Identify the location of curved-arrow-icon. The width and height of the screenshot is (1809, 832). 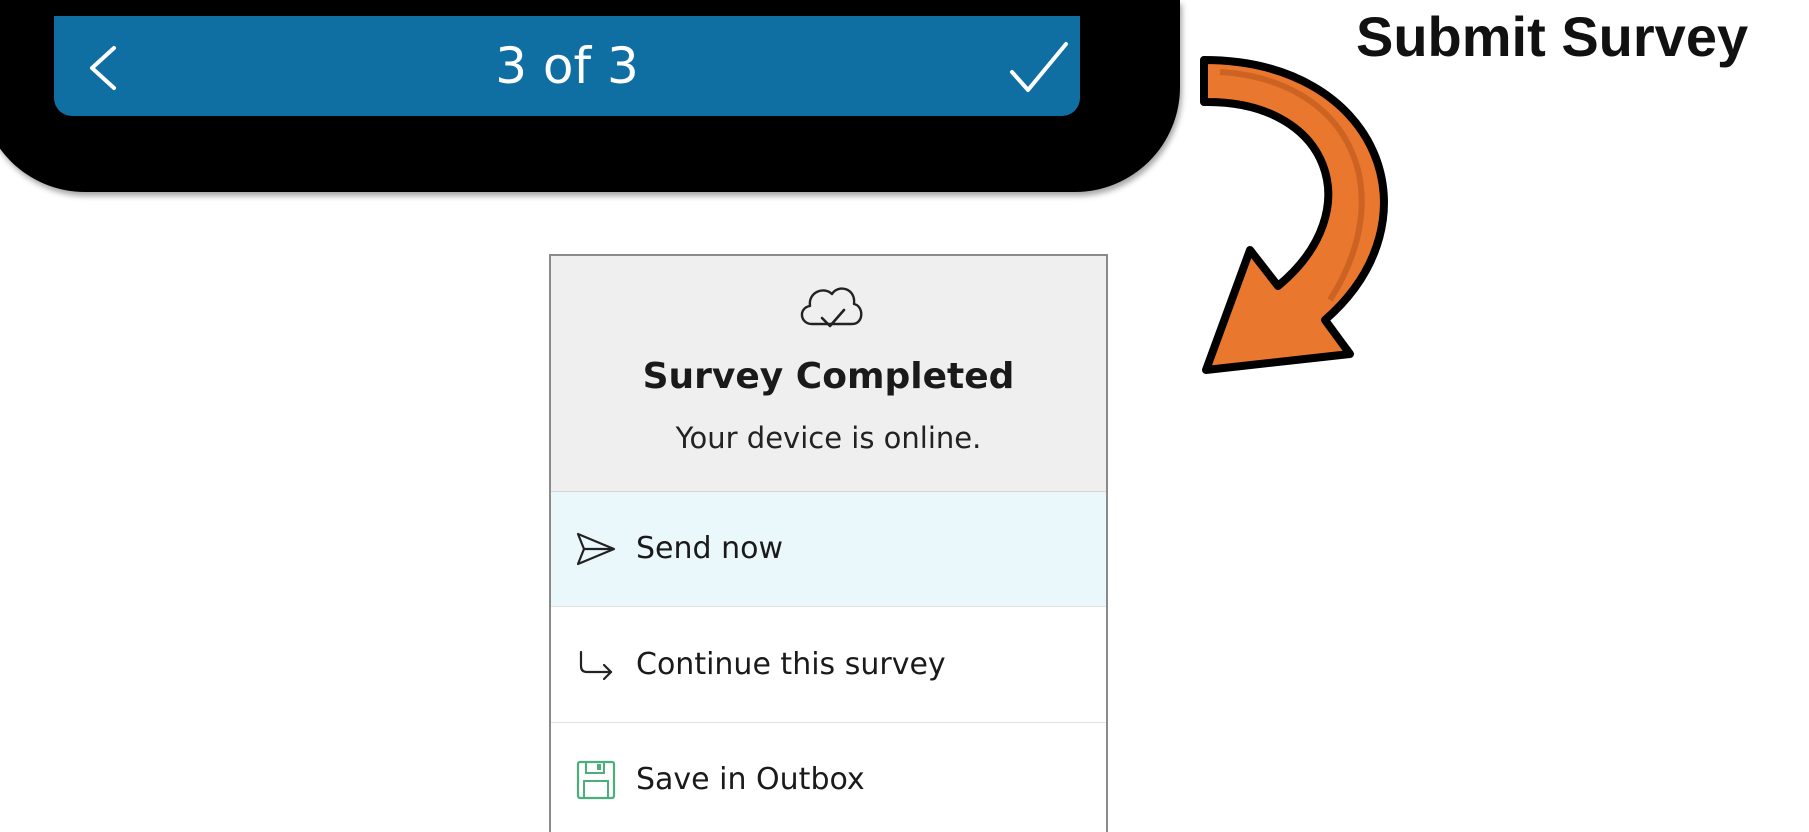
(1294, 215).